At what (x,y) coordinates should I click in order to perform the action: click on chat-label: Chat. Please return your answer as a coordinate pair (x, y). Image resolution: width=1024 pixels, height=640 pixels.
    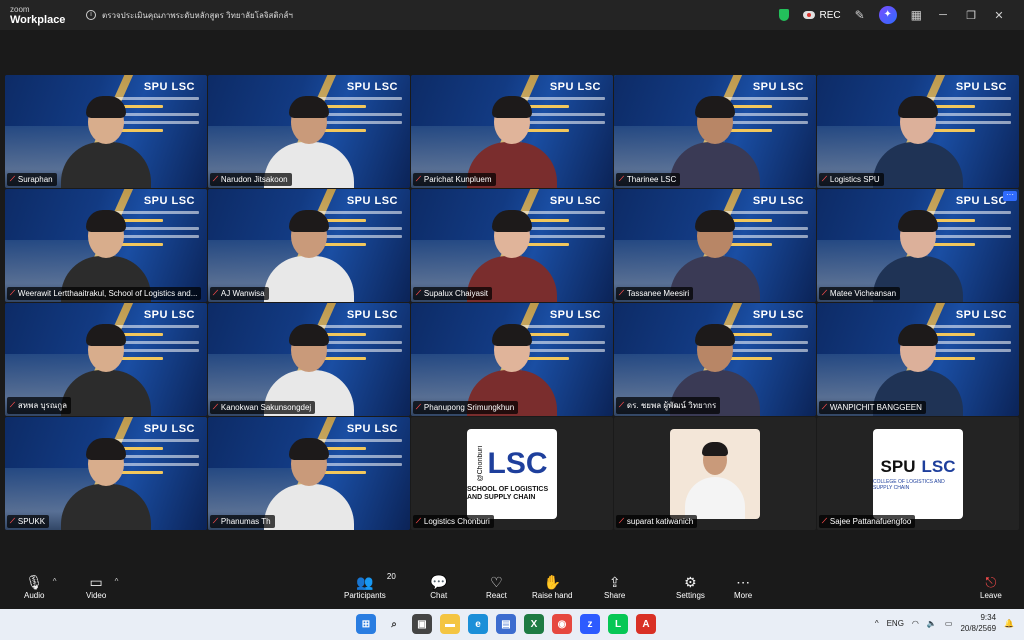
    Looking at the image, I should click on (439, 595).